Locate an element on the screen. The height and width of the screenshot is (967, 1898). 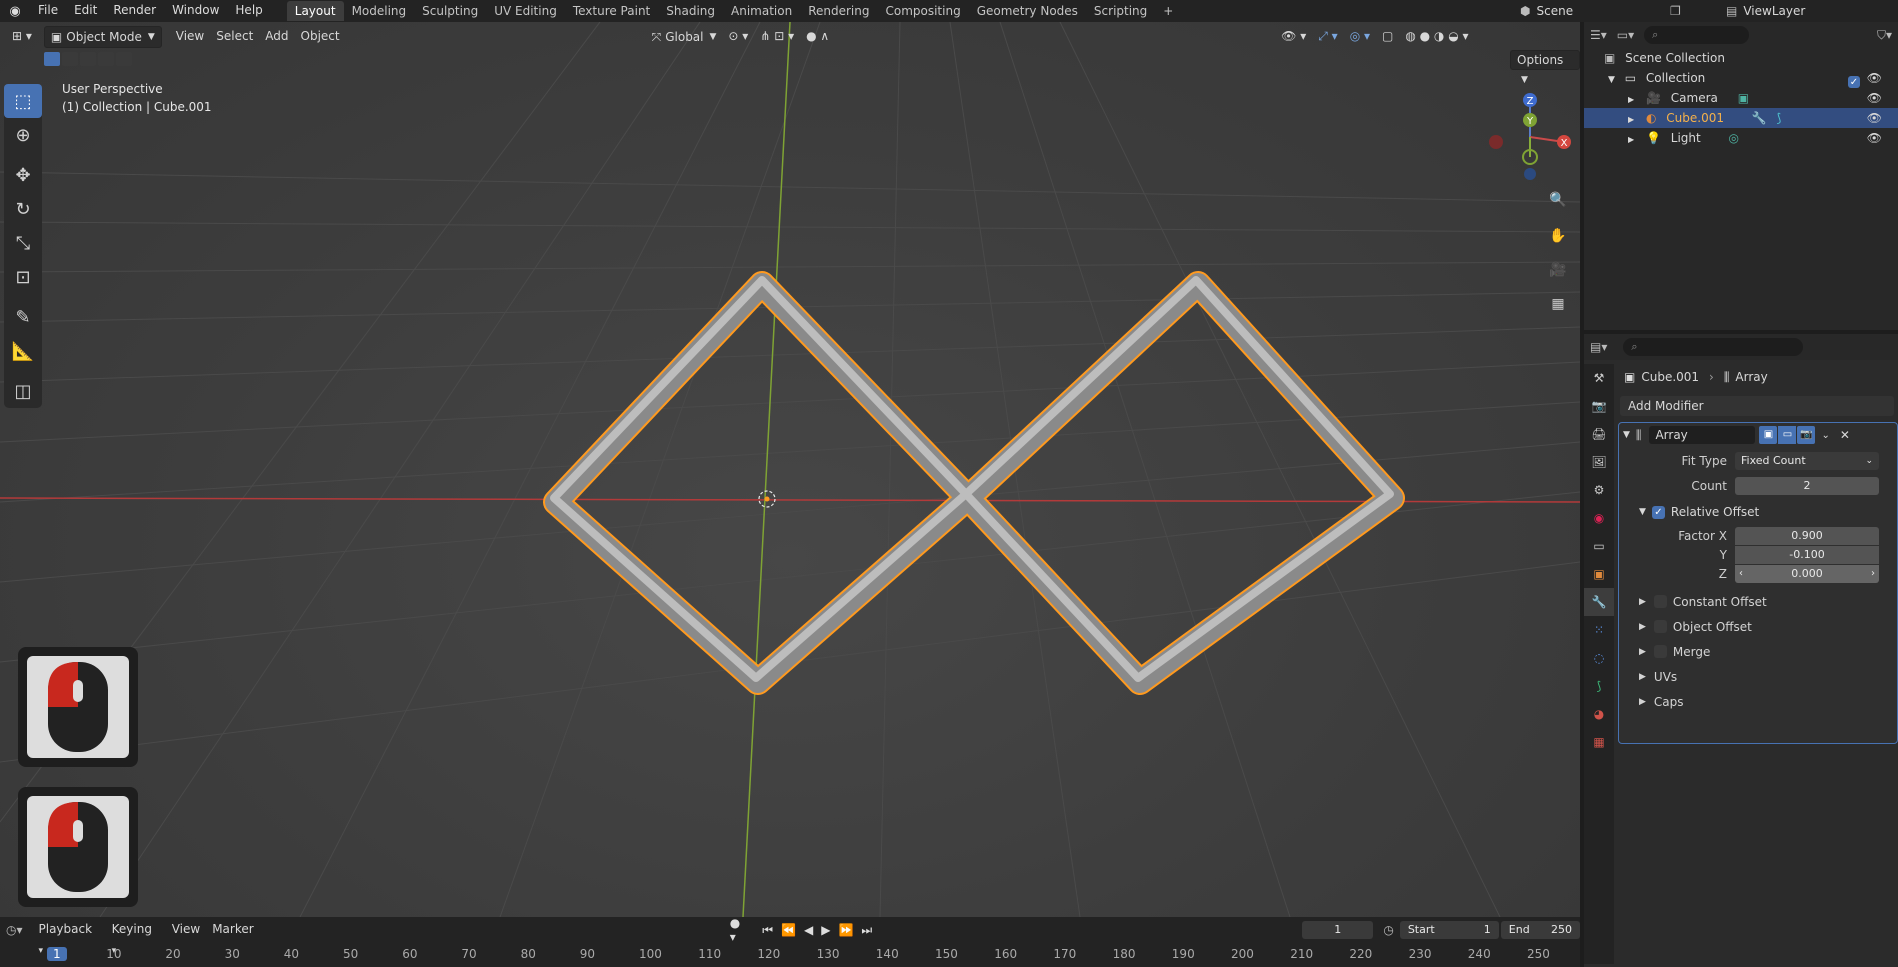
scale-tool-icon: ⤡ is located at coordinates (23, 243).